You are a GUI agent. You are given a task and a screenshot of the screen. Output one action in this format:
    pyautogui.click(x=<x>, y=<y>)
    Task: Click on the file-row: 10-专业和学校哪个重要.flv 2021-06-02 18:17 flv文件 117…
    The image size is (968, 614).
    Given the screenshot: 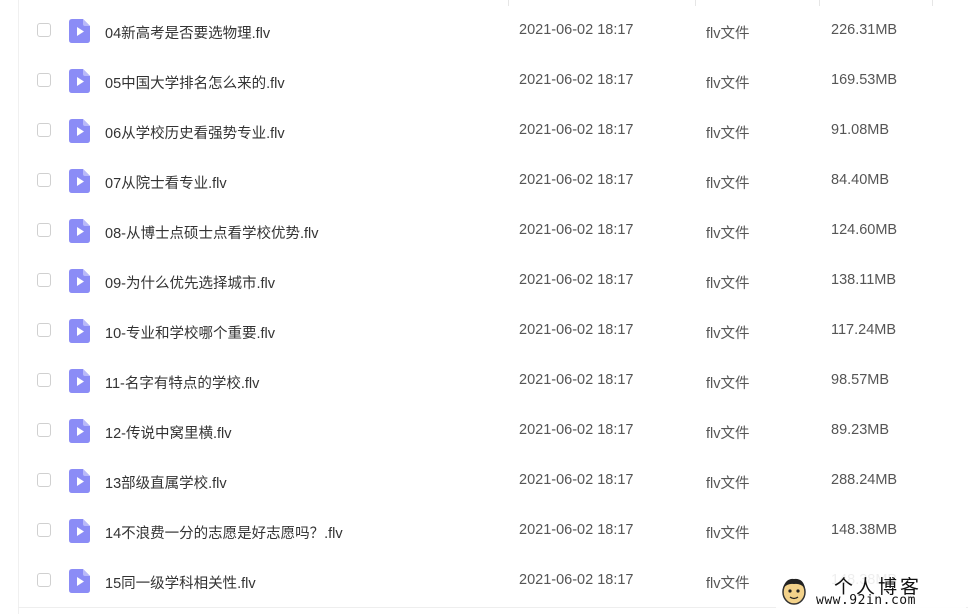 What is the action you would take?
    pyautogui.click(x=484, y=331)
    